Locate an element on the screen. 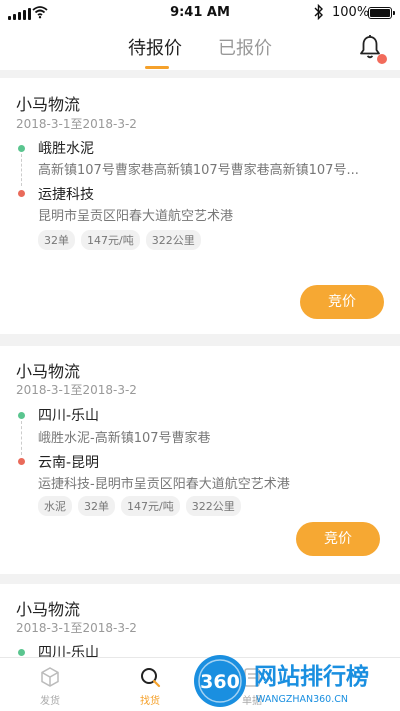 The height and width of the screenshot is (711, 400). tabbar-item-ship: 发货 is located at coordinates (50, 684).